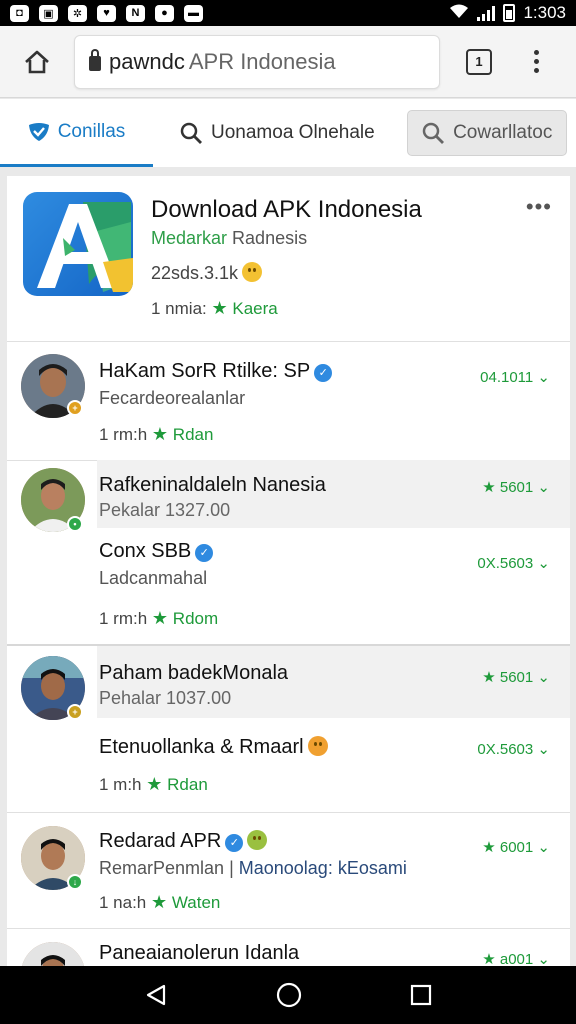  I want to click on item-subtitle: Ladcanmahal, so click(153, 578).